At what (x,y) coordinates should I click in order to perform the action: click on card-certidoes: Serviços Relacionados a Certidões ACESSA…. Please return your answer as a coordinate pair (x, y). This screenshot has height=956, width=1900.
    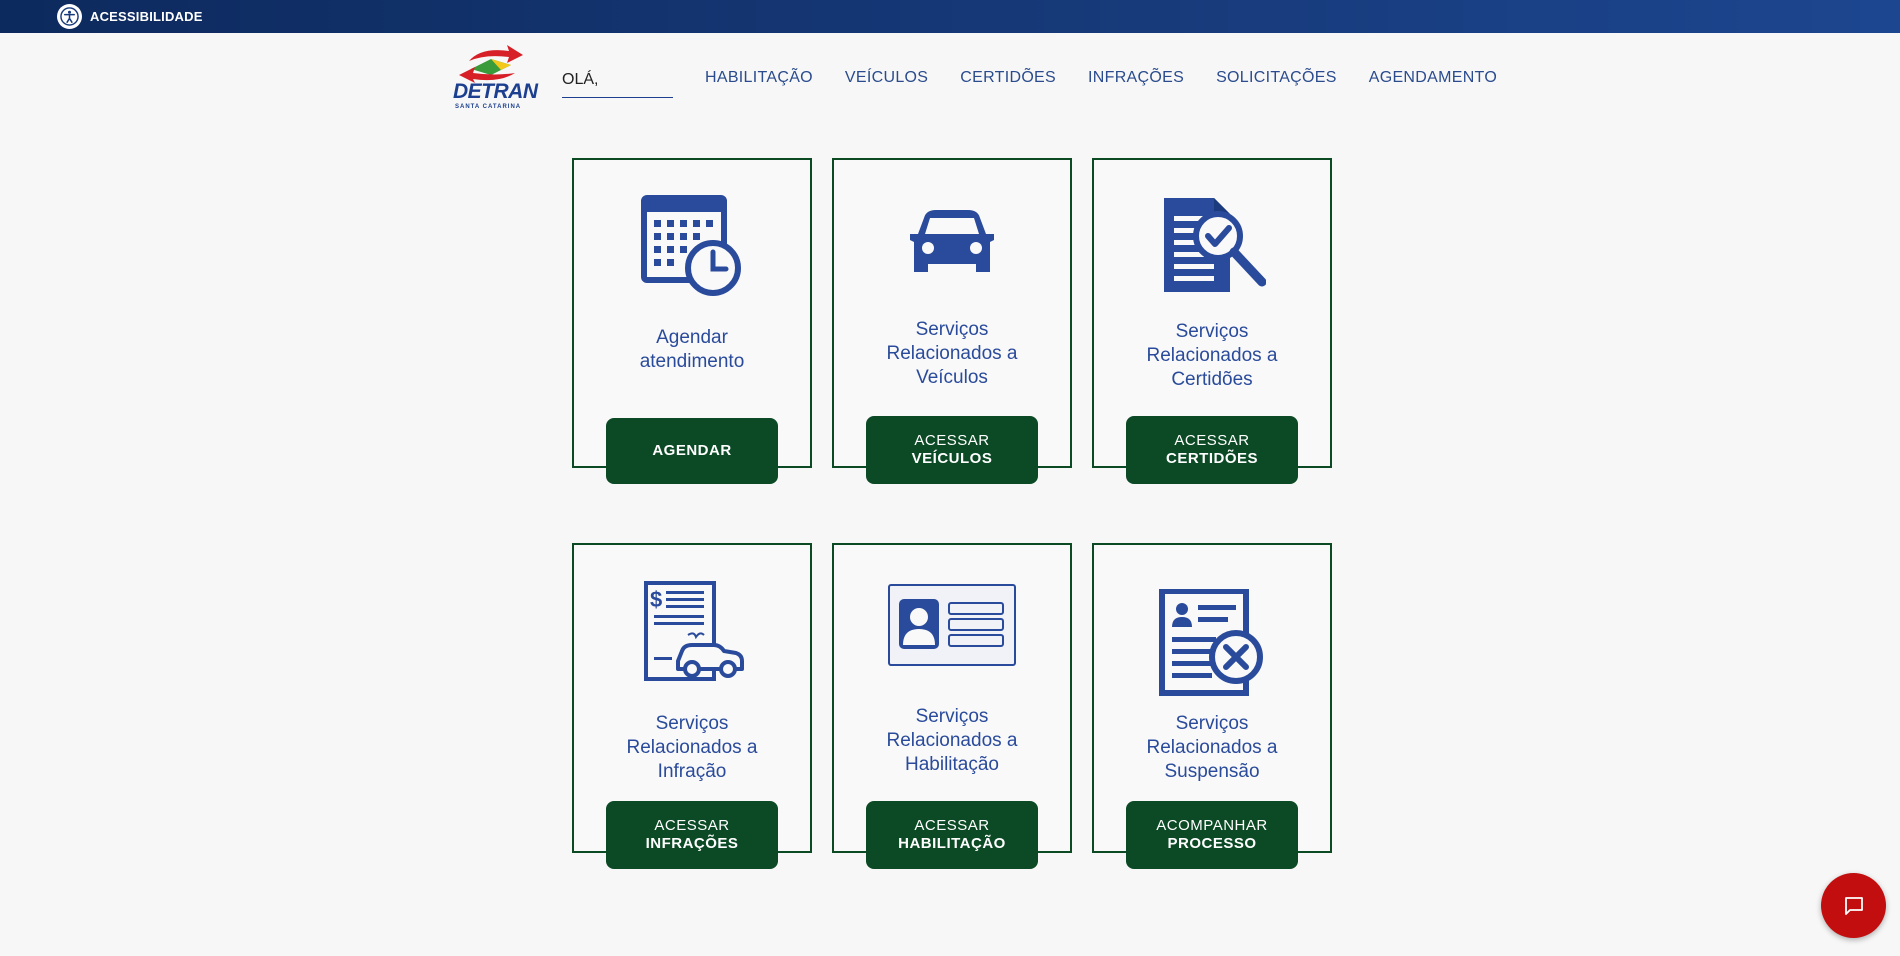
    Looking at the image, I should click on (1212, 321).